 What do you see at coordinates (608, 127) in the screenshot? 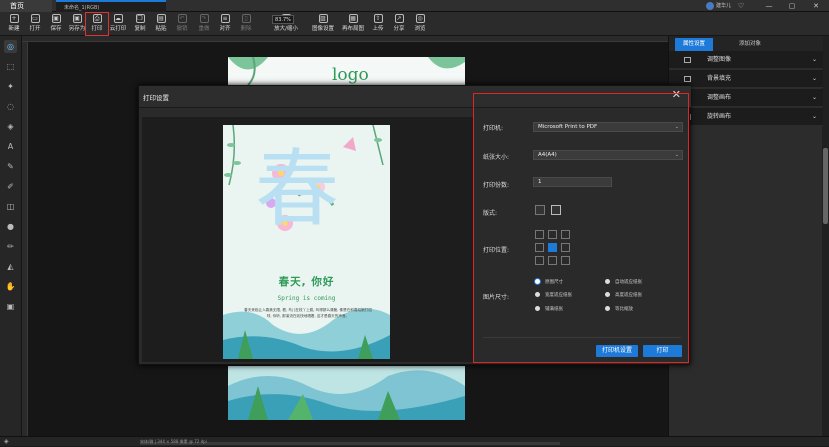
I see `printer-select: Microsoft Print to PDF ⌄` at bounding box center [608, 127].